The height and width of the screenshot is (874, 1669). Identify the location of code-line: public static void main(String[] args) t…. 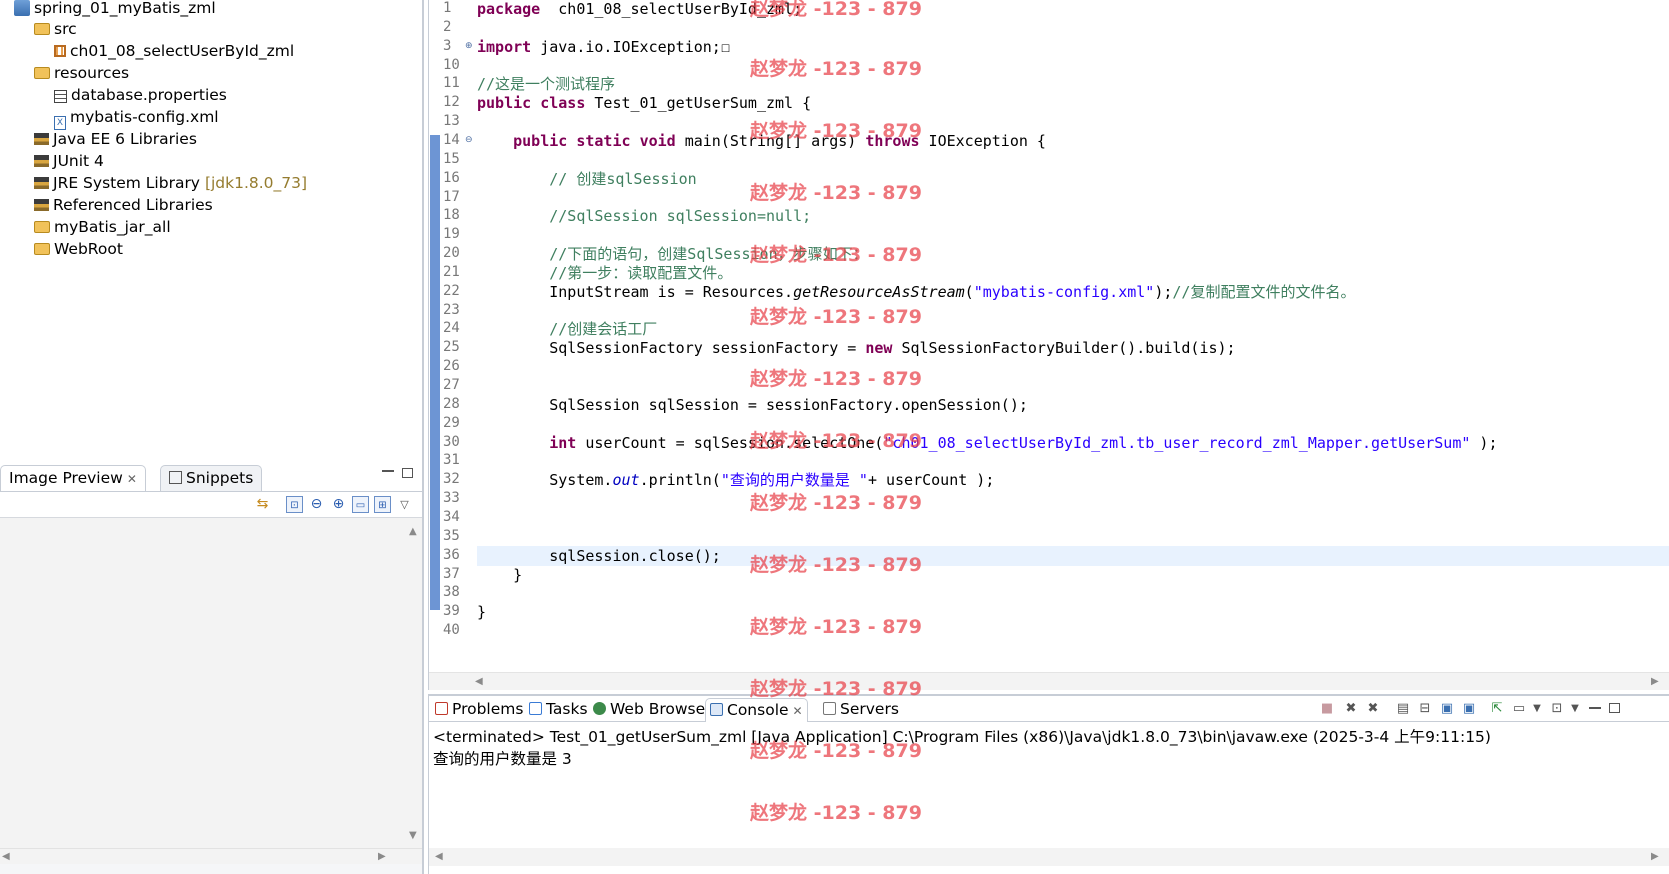
(761, 141).